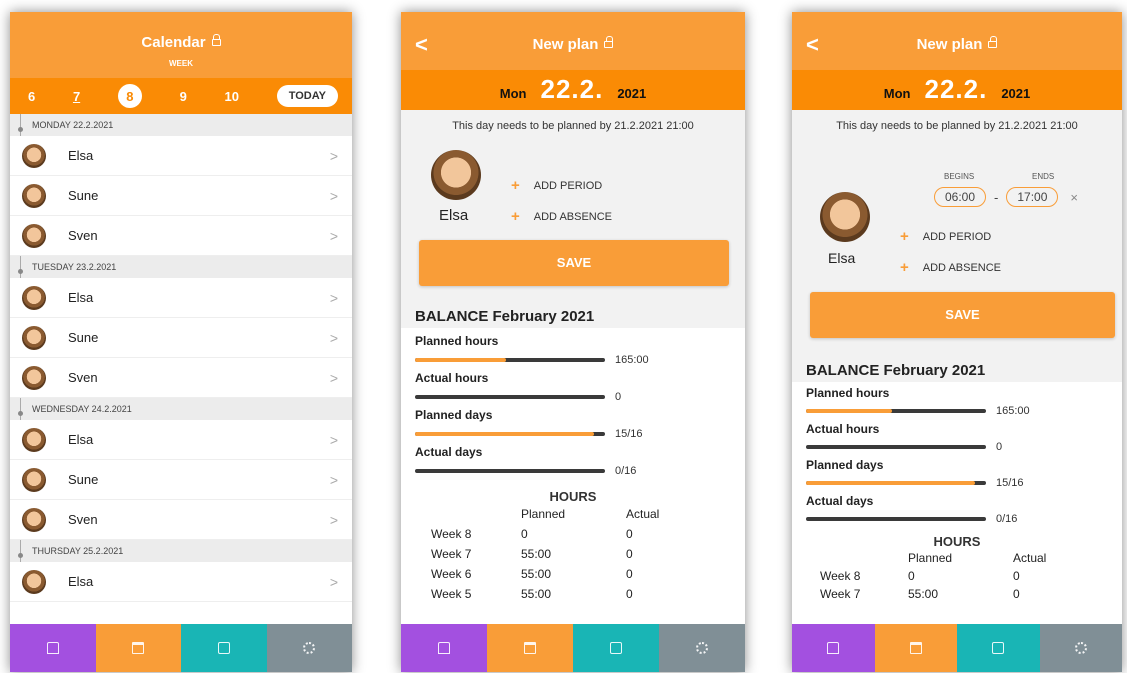 Image resolution: width=1127 pixels, height=673 pixels. Describe the element at coordinates (449, 452) in the screenshot. I see `balance-label: Actual days` at that location.